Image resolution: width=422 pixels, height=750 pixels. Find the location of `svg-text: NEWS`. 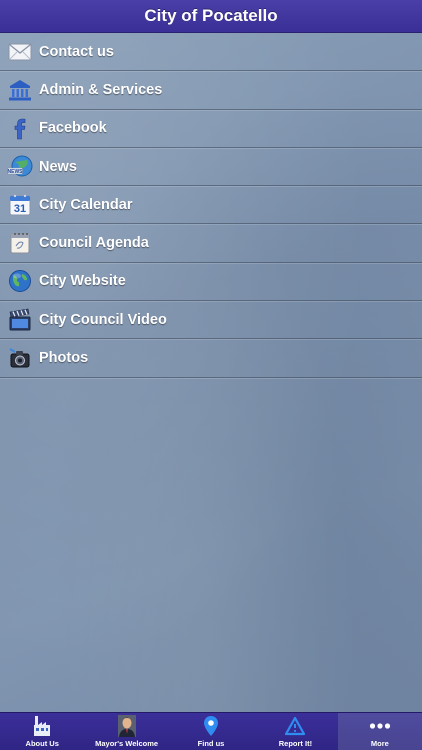

svg-text: NEWS is located at coordinates (16, 172).